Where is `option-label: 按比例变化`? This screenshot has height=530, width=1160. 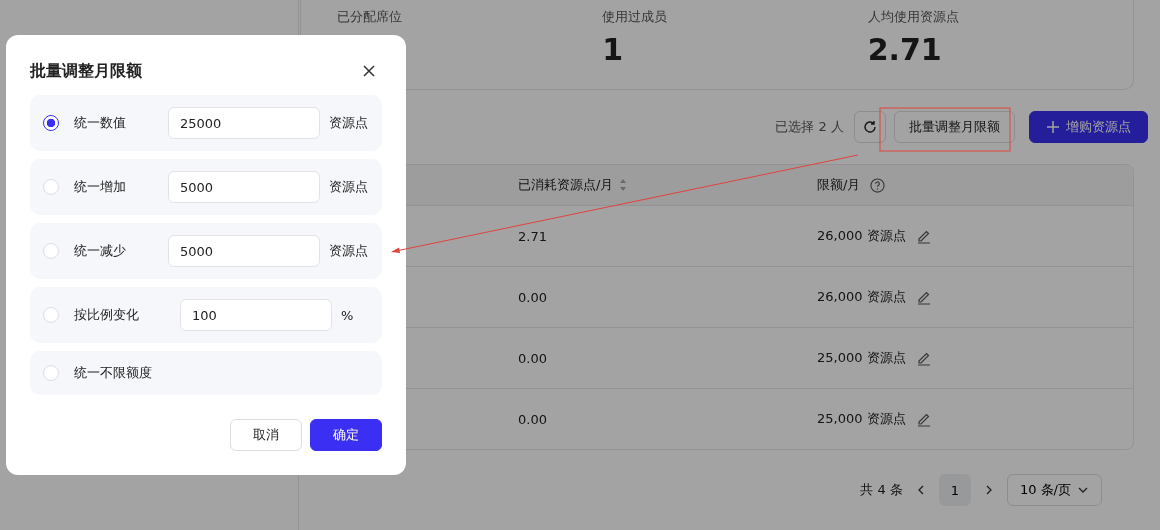 option-label: 按比例变化 is located at coordinates (107, 315).